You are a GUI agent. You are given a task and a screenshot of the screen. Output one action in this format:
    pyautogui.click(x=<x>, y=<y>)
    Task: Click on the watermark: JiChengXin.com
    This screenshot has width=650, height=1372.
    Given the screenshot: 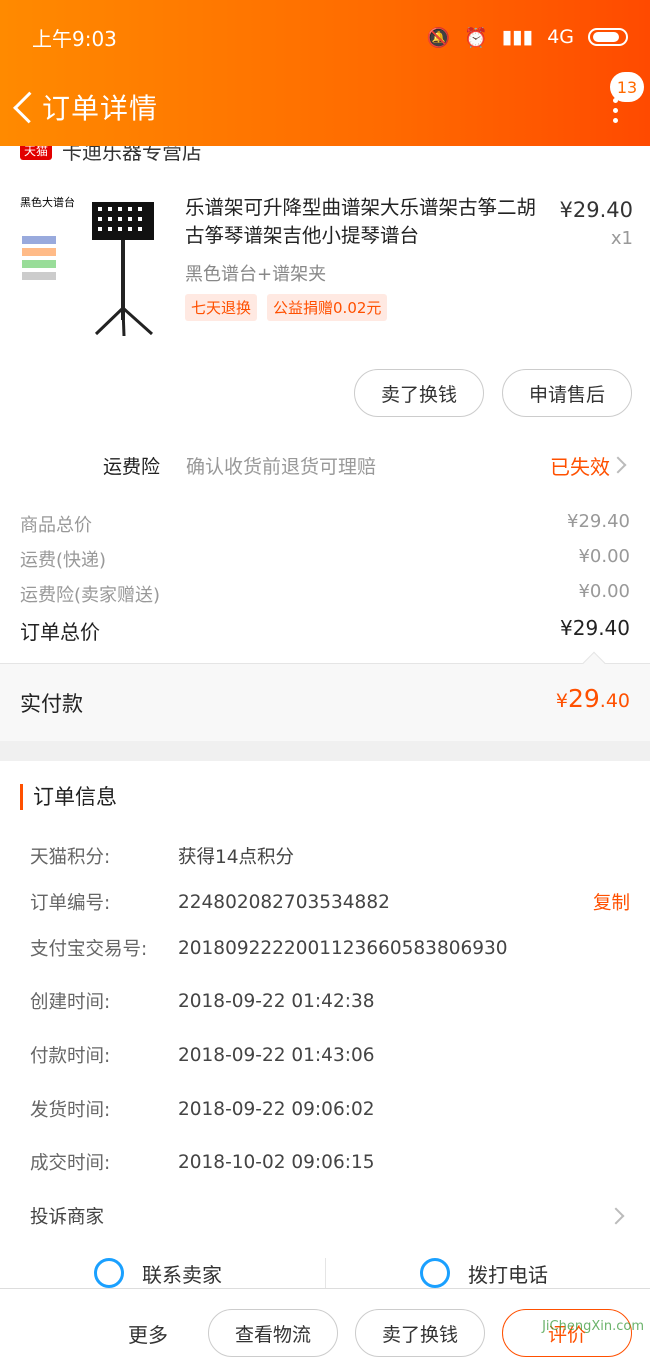 What is the action you would take?
    pyautogui.click(x=593, y=1326)
    